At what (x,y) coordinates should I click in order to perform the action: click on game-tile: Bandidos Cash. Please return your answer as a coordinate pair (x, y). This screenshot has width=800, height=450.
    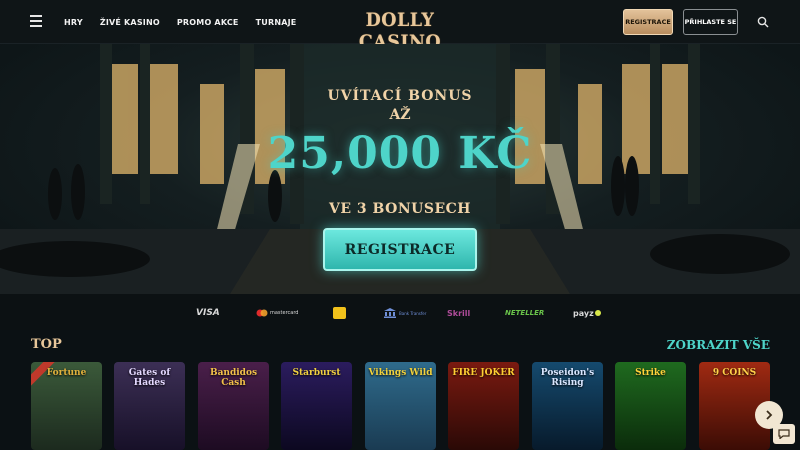
    Looking at the image, I should click on (233, 406).